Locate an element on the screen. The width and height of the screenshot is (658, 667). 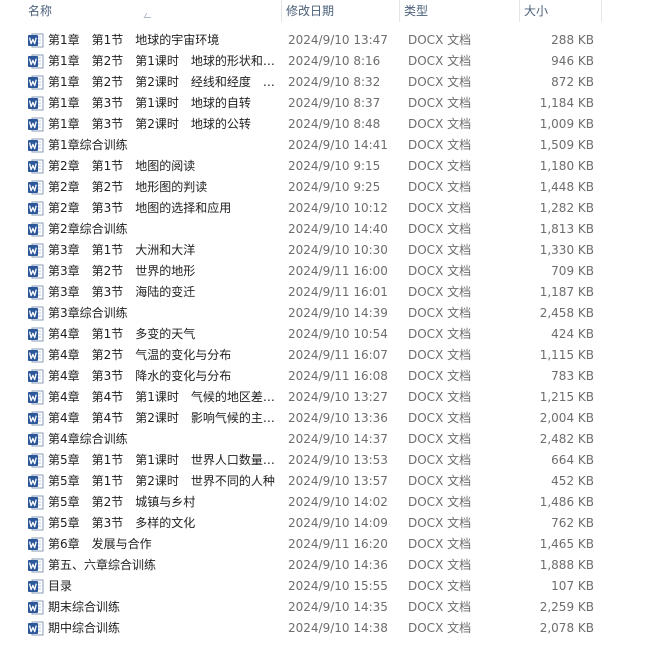
file-size: 1,509 KB is located at coordinates (566, 145).